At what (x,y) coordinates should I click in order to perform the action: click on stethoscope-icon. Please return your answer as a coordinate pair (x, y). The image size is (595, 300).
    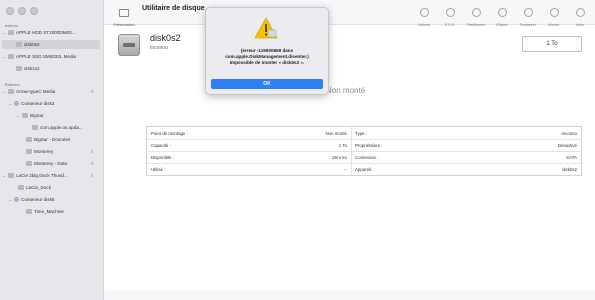
    Looking at the image, I should click on (450, 12).